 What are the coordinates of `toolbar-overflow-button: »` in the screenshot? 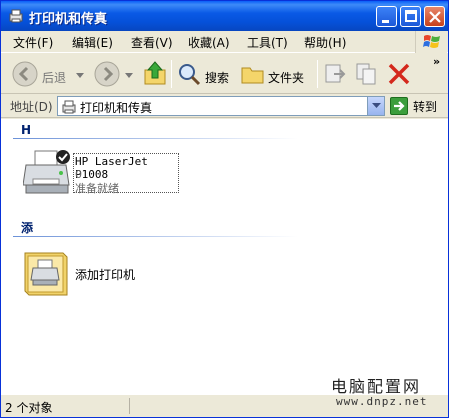 It's located at (436, 61).